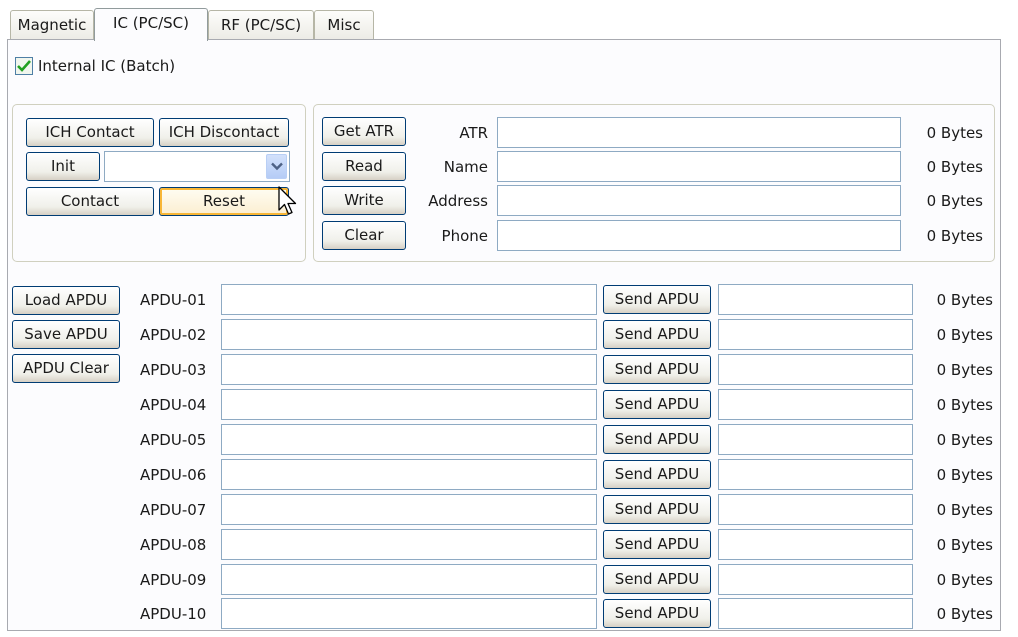 This screenshot has width=1018, height=637. What do you see at coordinates (107, 66) in the screenshot?
I see `internal-ic-label: Internal IC (Batch)` at bounding box center [107, 66].